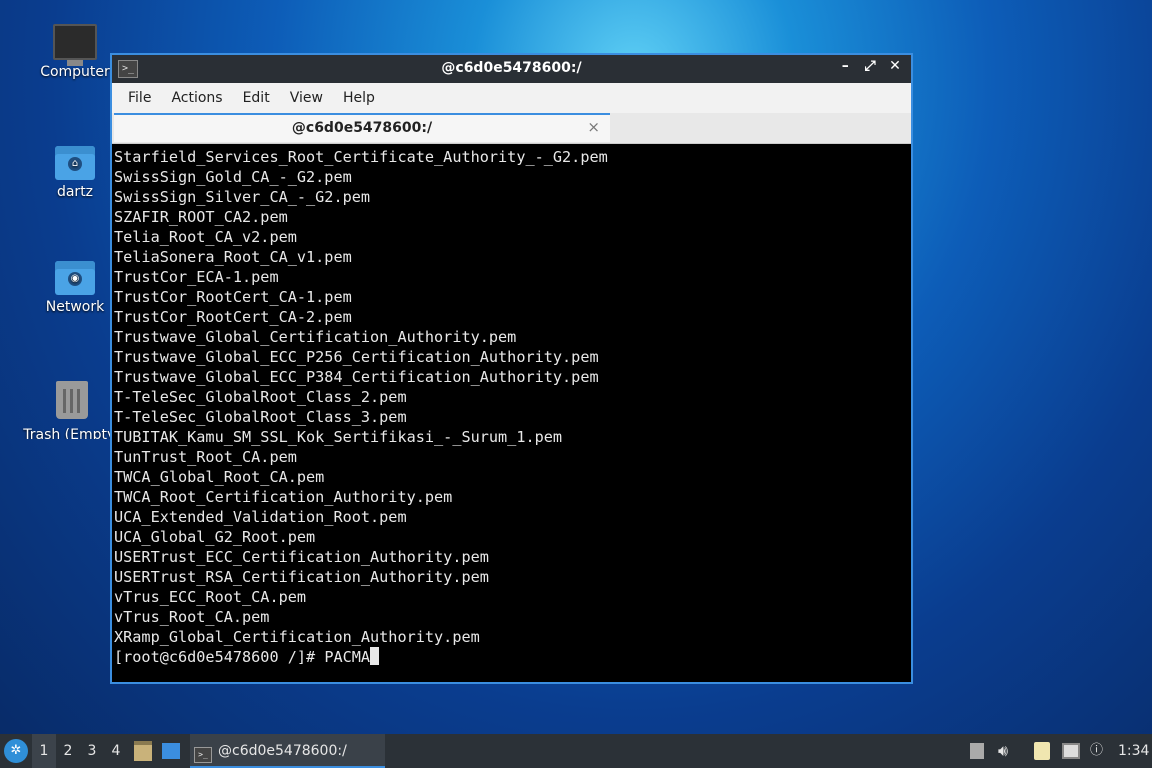 Image resolution: width=1152 pixels, height=768 pixels. Describe the element at coordinates (297, 637) in the screenshot. I see `terminal-line: XRamp_Global_Certification_Authority.pem` at that location.